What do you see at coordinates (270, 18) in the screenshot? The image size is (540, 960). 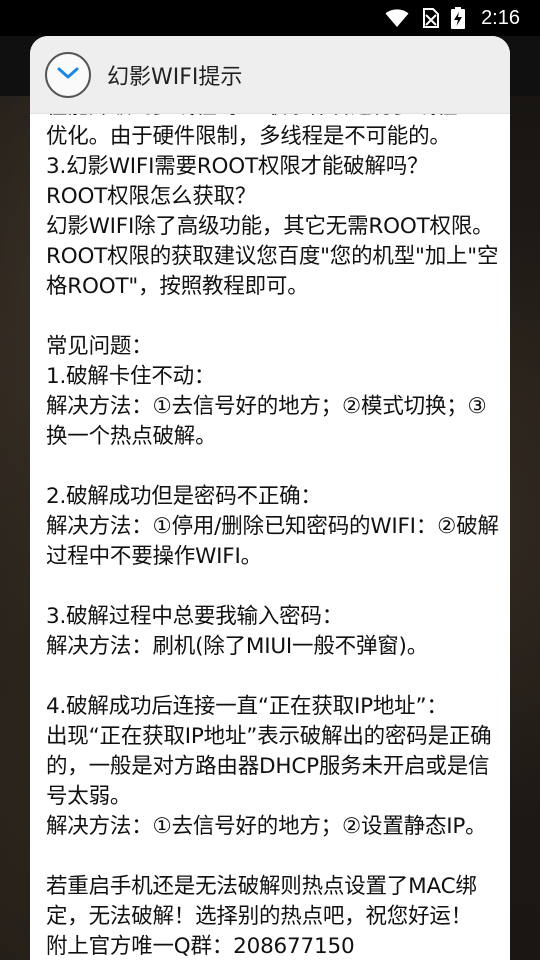 I see `status-bar: 2:16` at bounding box center [270, 18].